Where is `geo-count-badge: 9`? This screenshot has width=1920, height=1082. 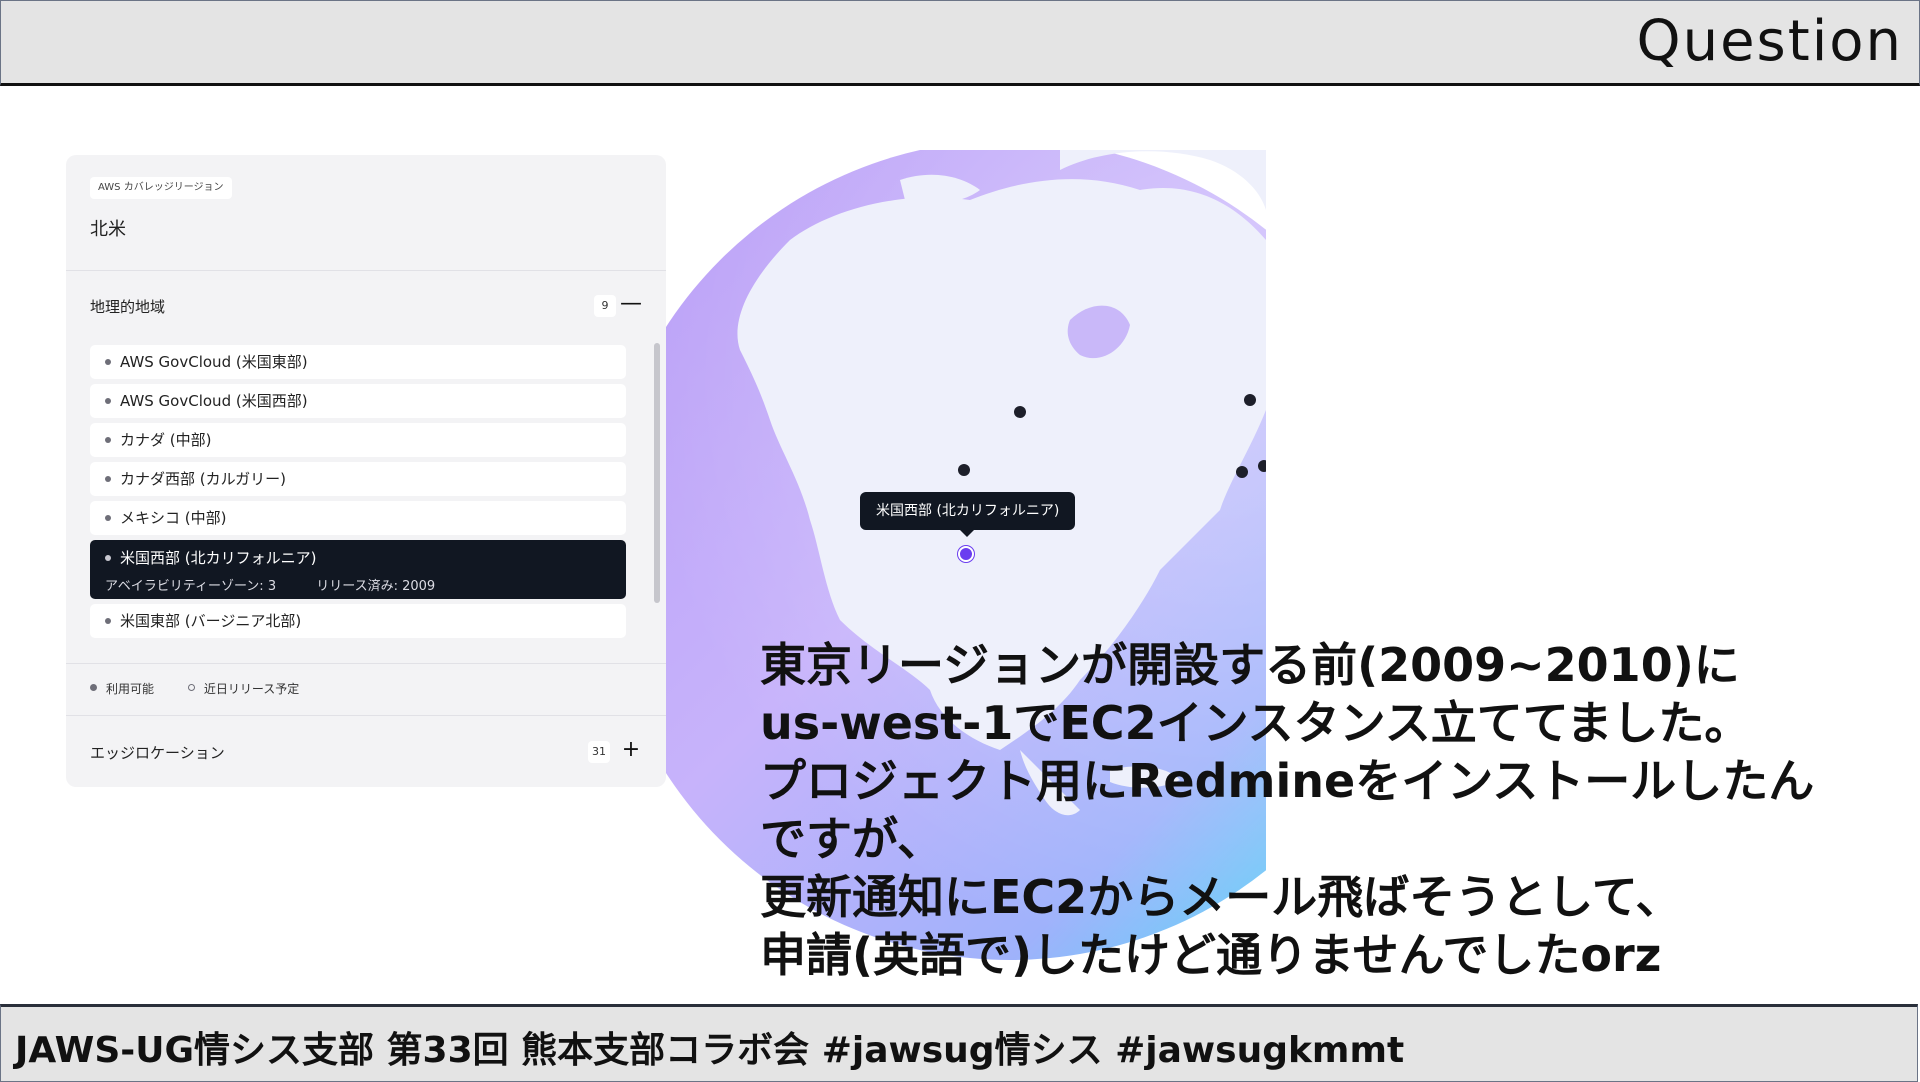
geo-count-badge: 9 is located at coordinates (605, 306).